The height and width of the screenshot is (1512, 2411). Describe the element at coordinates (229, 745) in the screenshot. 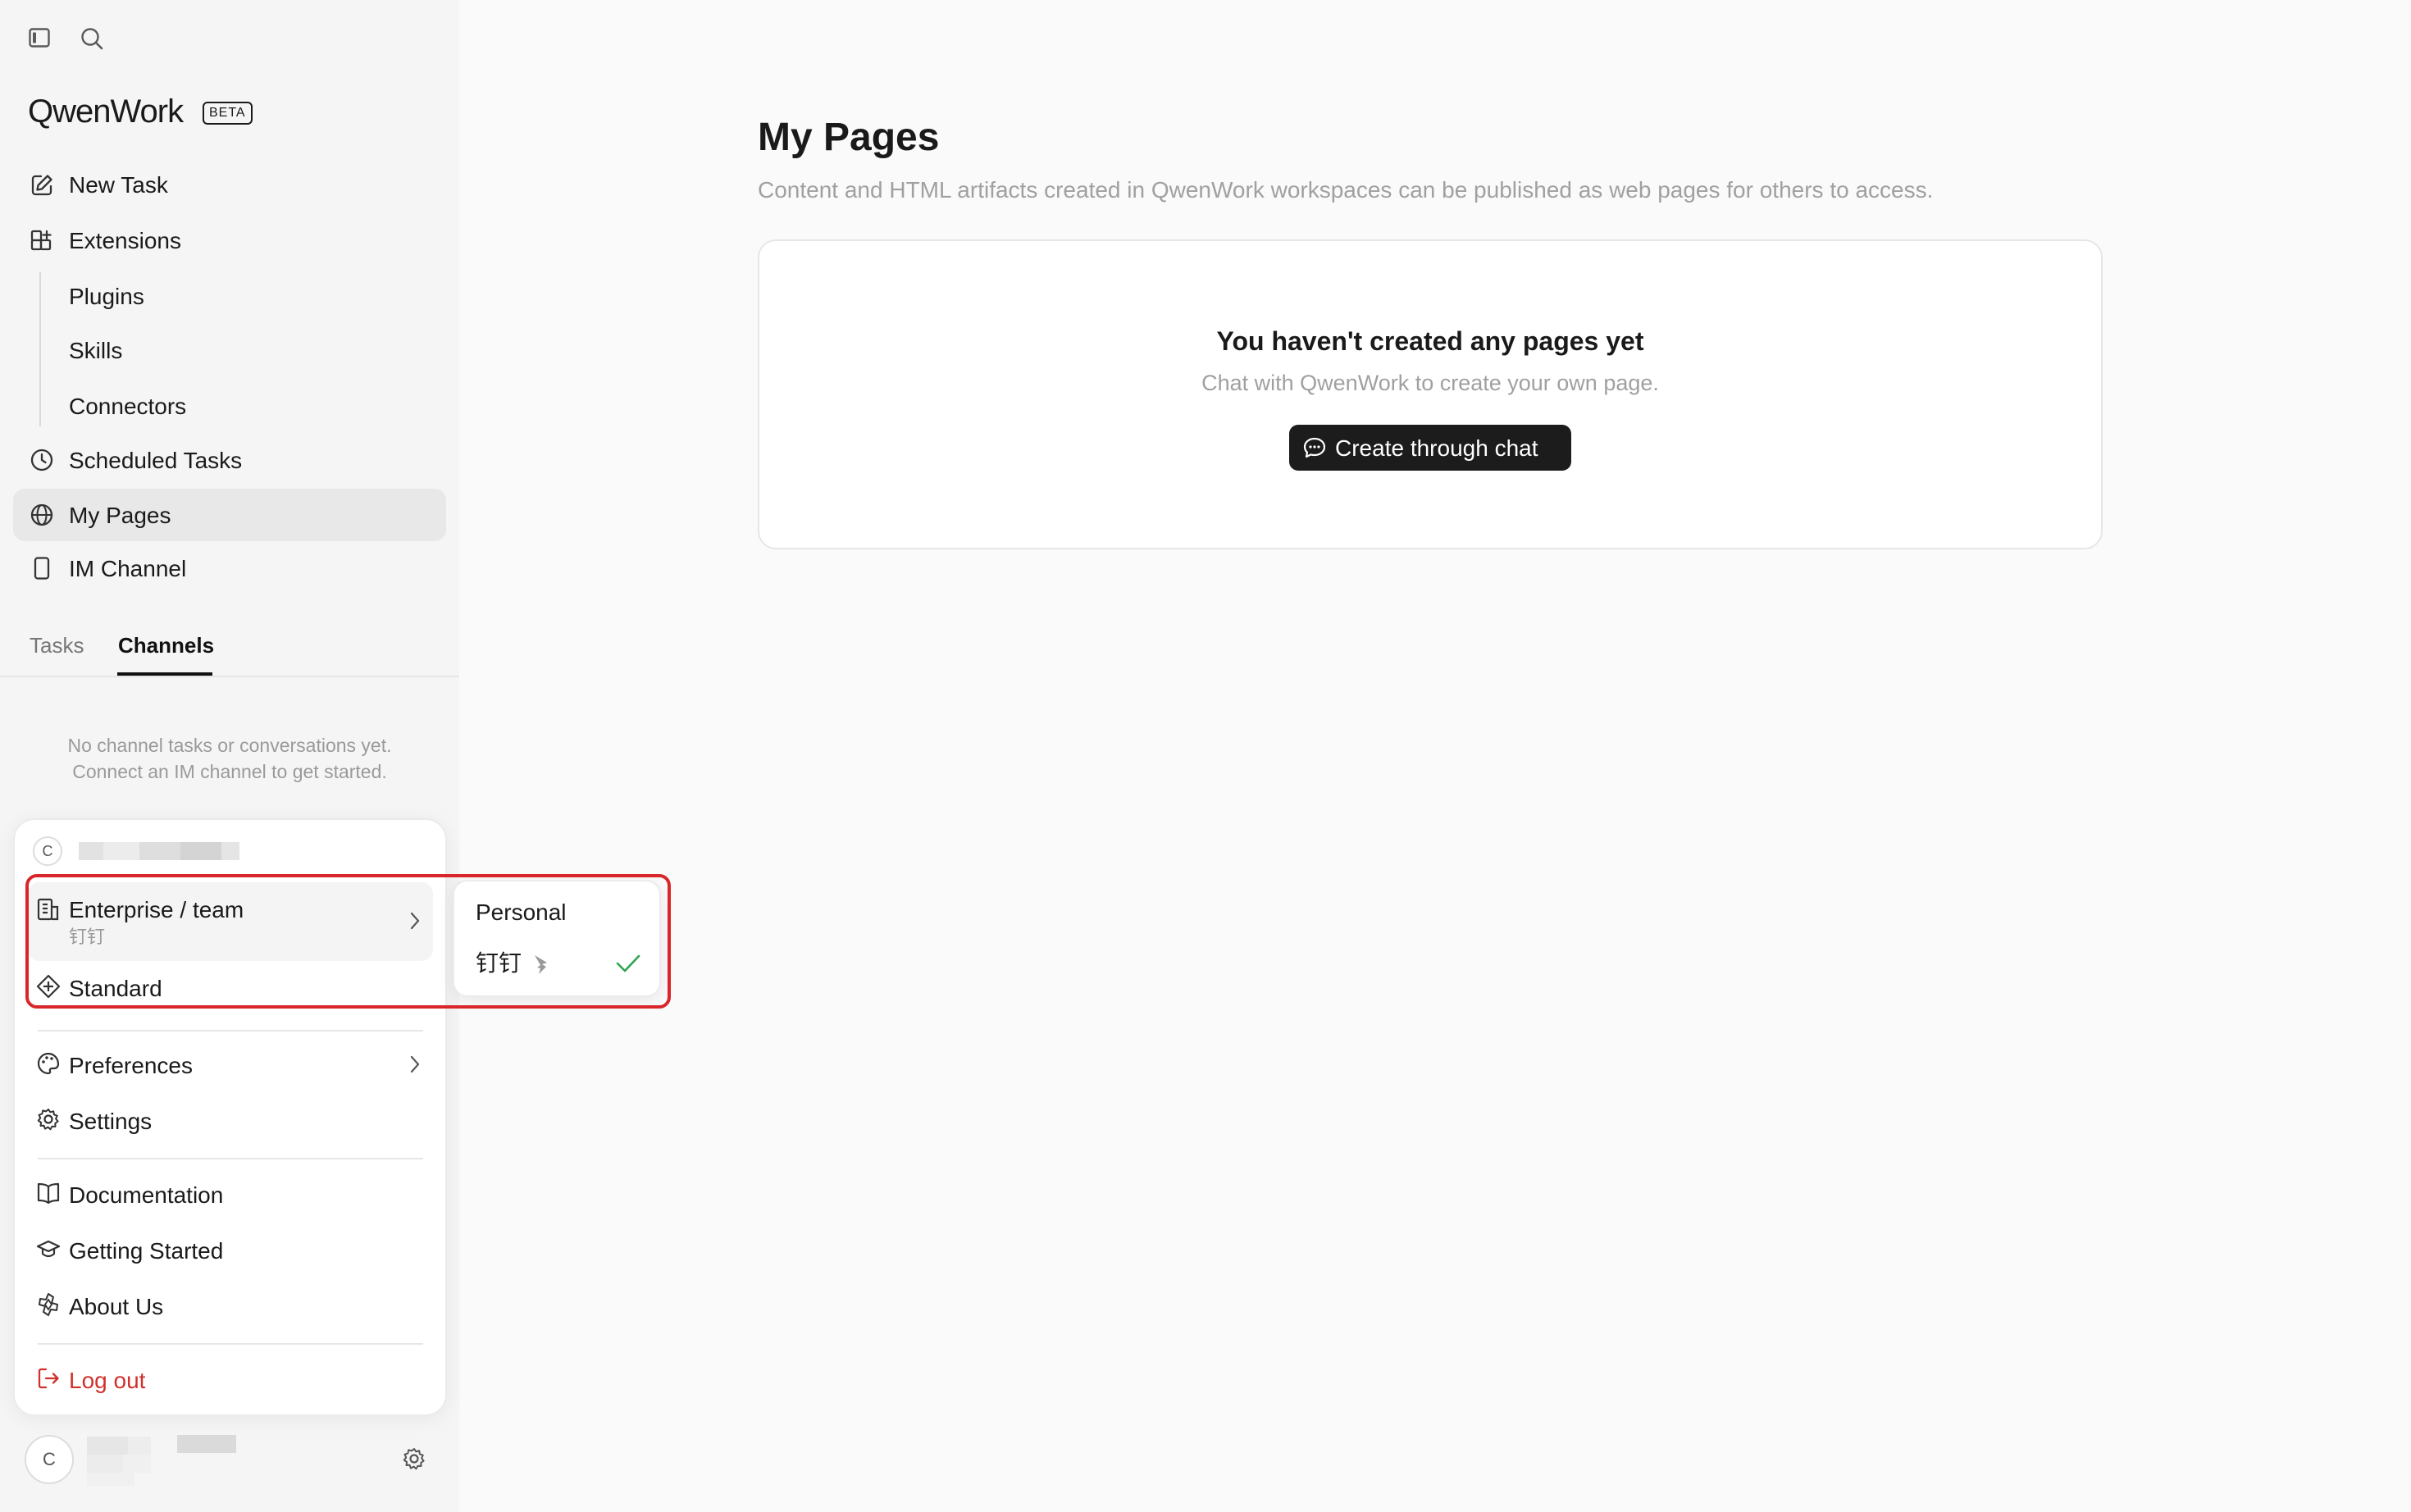

I see `empty-channels-line-1: No channel tasks or conversations yet.` at that location.